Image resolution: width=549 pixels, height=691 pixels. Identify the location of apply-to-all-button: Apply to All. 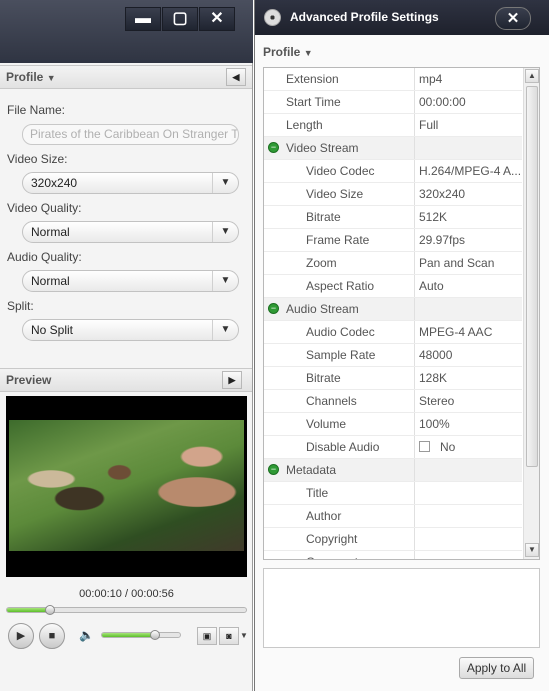
(496, 668).